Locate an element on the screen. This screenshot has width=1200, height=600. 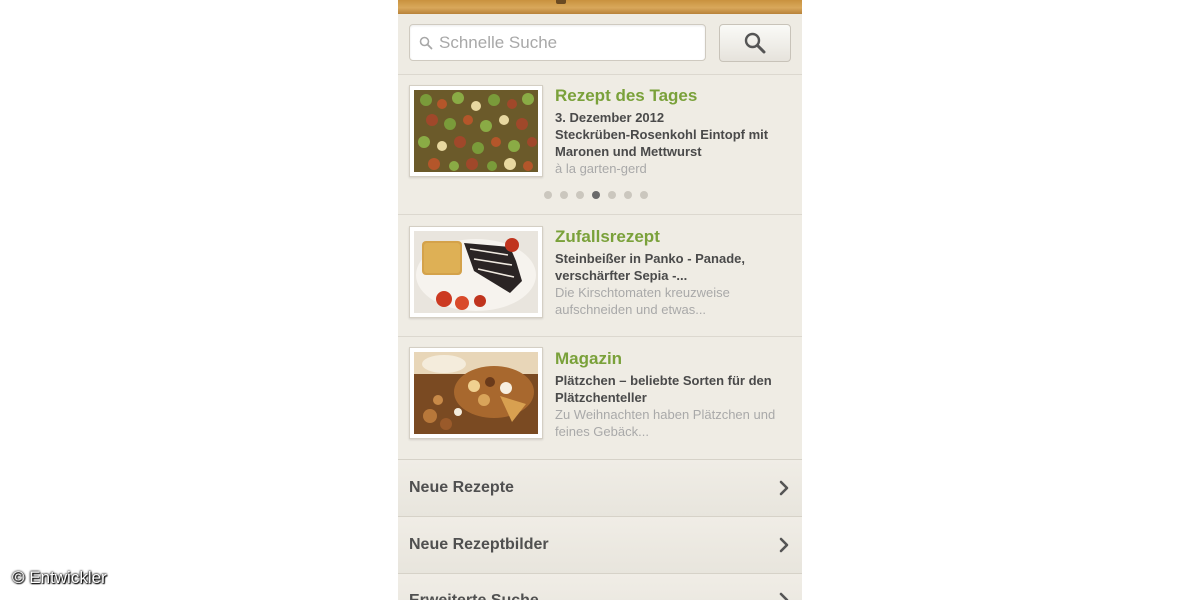
search-field is located at coordinates (557, 42).